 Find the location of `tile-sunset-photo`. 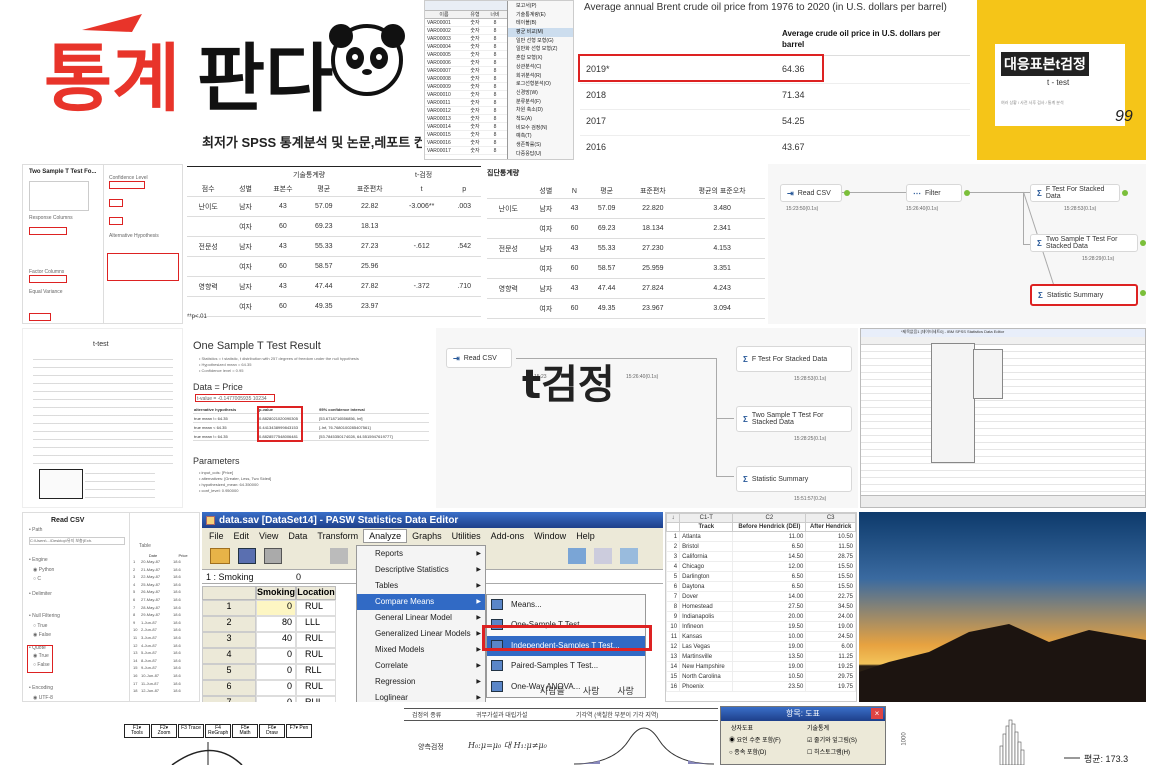

tile-sunset-photo is located at coordinates (1002, 607).